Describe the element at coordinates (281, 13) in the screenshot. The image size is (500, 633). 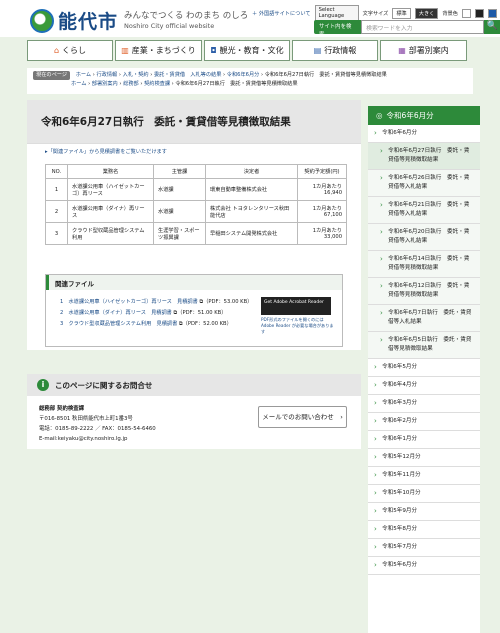
I see `foreign-language-link: ＋ 外国語サイトについて` at that location.